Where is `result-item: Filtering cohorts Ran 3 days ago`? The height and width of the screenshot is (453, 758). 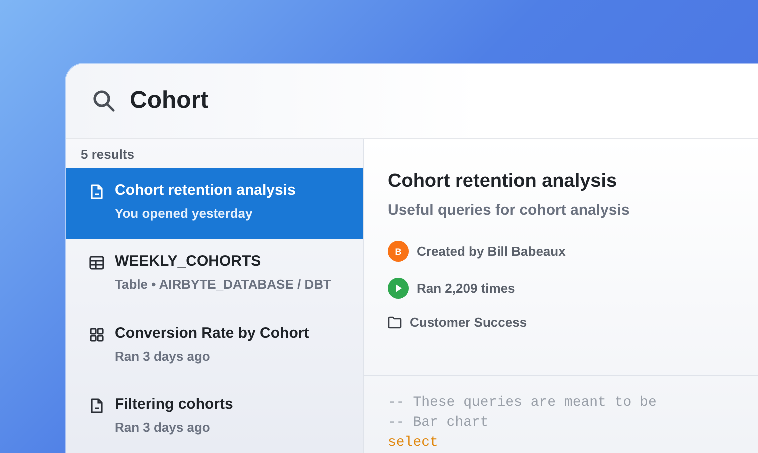
result-item: Filtering cohorts Ran 3 days ago is located at coordinates (214, 417).